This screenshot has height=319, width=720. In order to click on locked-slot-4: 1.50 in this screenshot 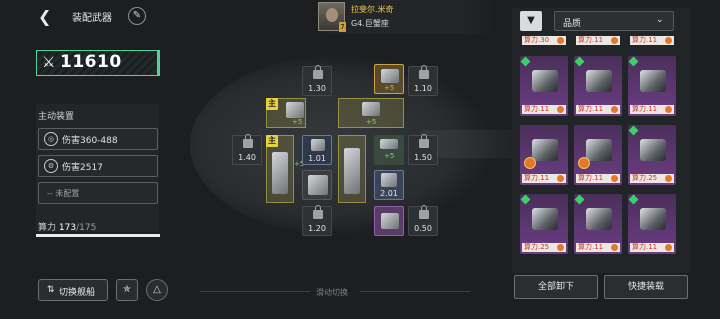, I will do `click(423, 149)`.